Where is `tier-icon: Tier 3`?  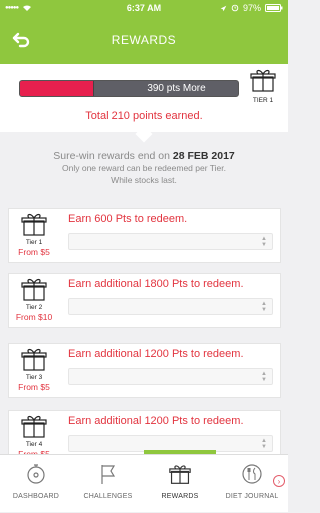
tier-icon: Tier 3 is located at coordinates (34, 363).